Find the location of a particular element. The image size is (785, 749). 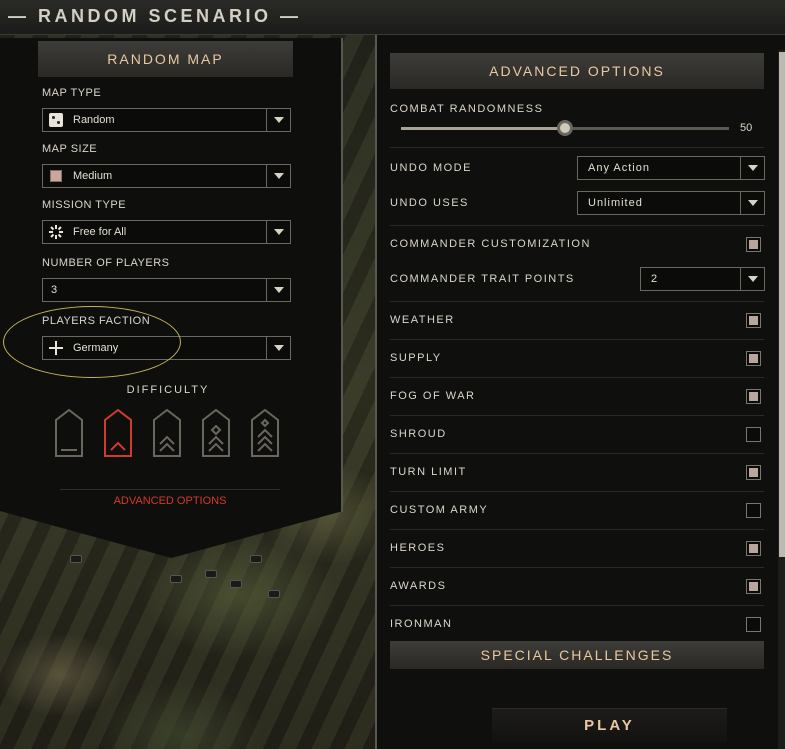

title-bar: — RANDOM SCENARIO — is located at coordinates (392, 17).